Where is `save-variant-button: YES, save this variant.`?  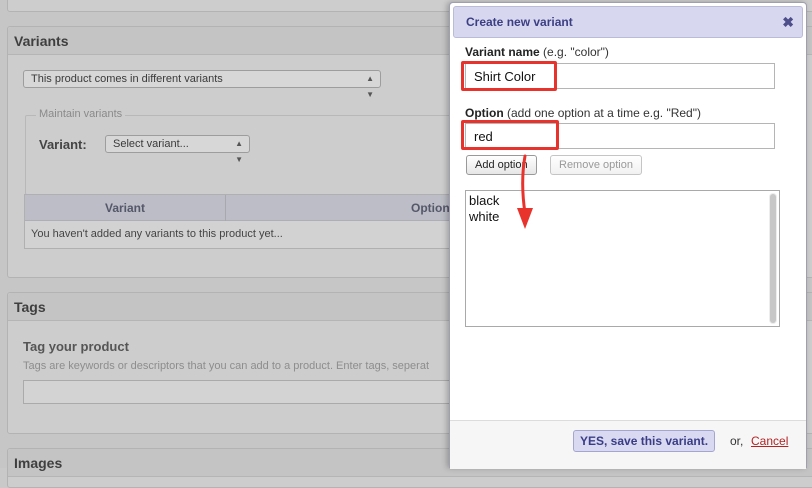 save-variant-button: YES, save this variant. is located at coordinates (644, 441).